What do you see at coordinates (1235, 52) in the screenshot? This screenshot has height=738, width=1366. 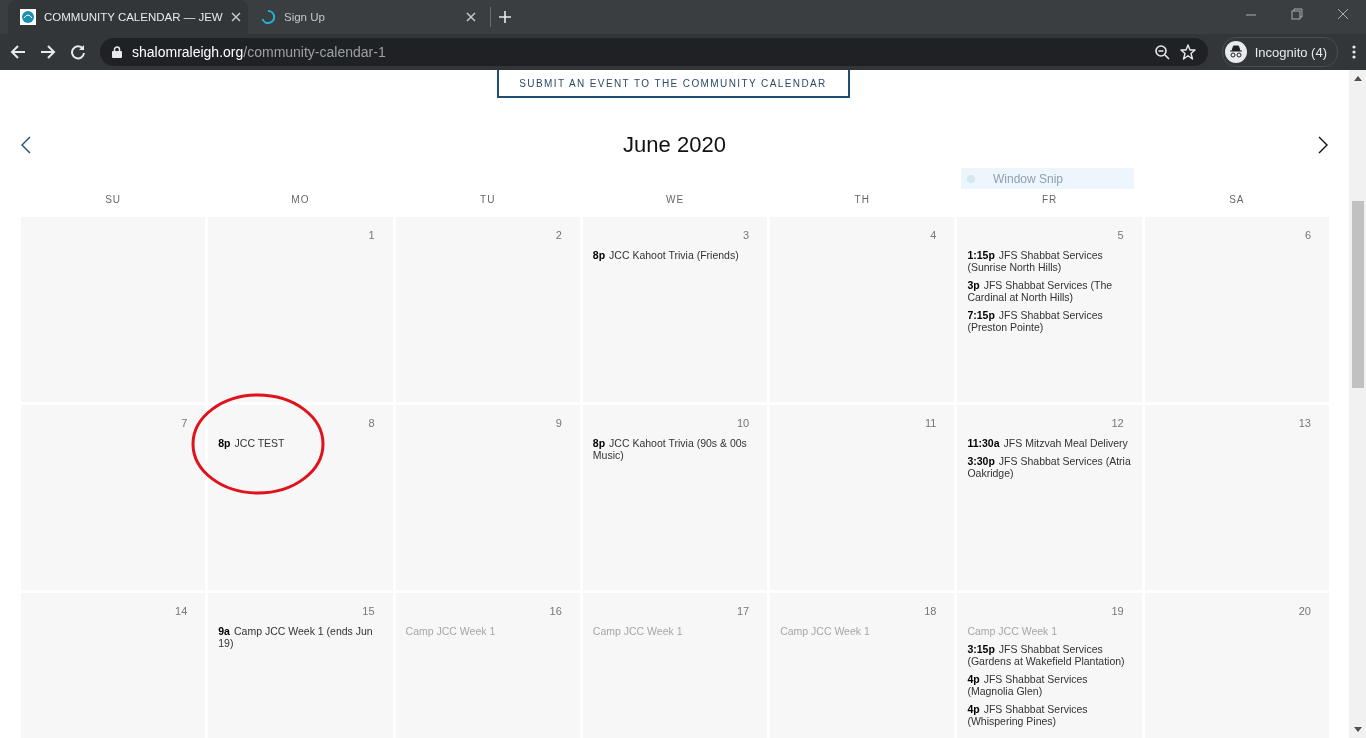 I see `incognito-icon` at bounding box center [1235, 52].